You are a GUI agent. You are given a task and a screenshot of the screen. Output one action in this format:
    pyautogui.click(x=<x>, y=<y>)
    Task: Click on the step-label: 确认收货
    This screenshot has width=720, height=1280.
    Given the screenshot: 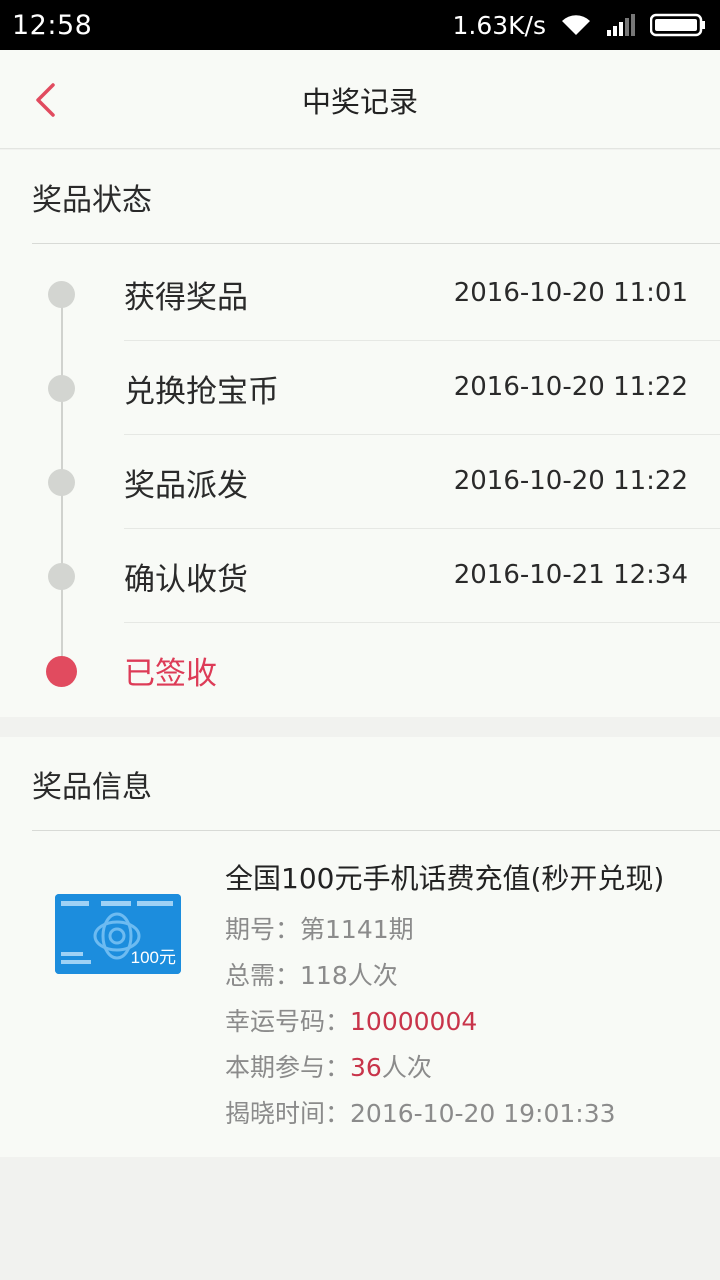 What is the action you would take?
    pyautogui.click(x=186, y=579)
    